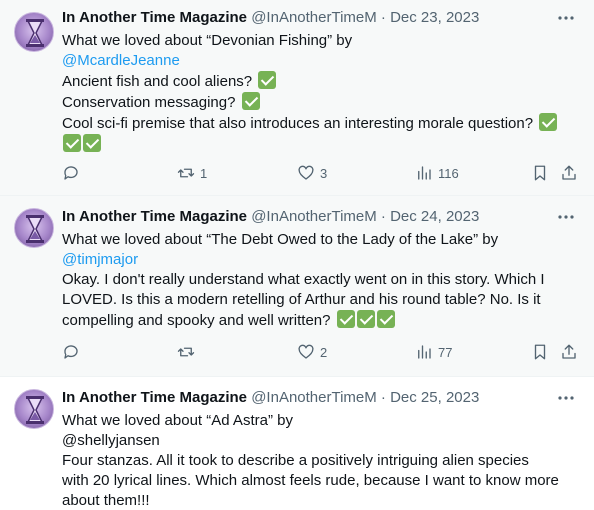 The height and width of the screenshot is (510, 594). I want to click on tweet-date: Dec 23, 2023, so click(434, 17).